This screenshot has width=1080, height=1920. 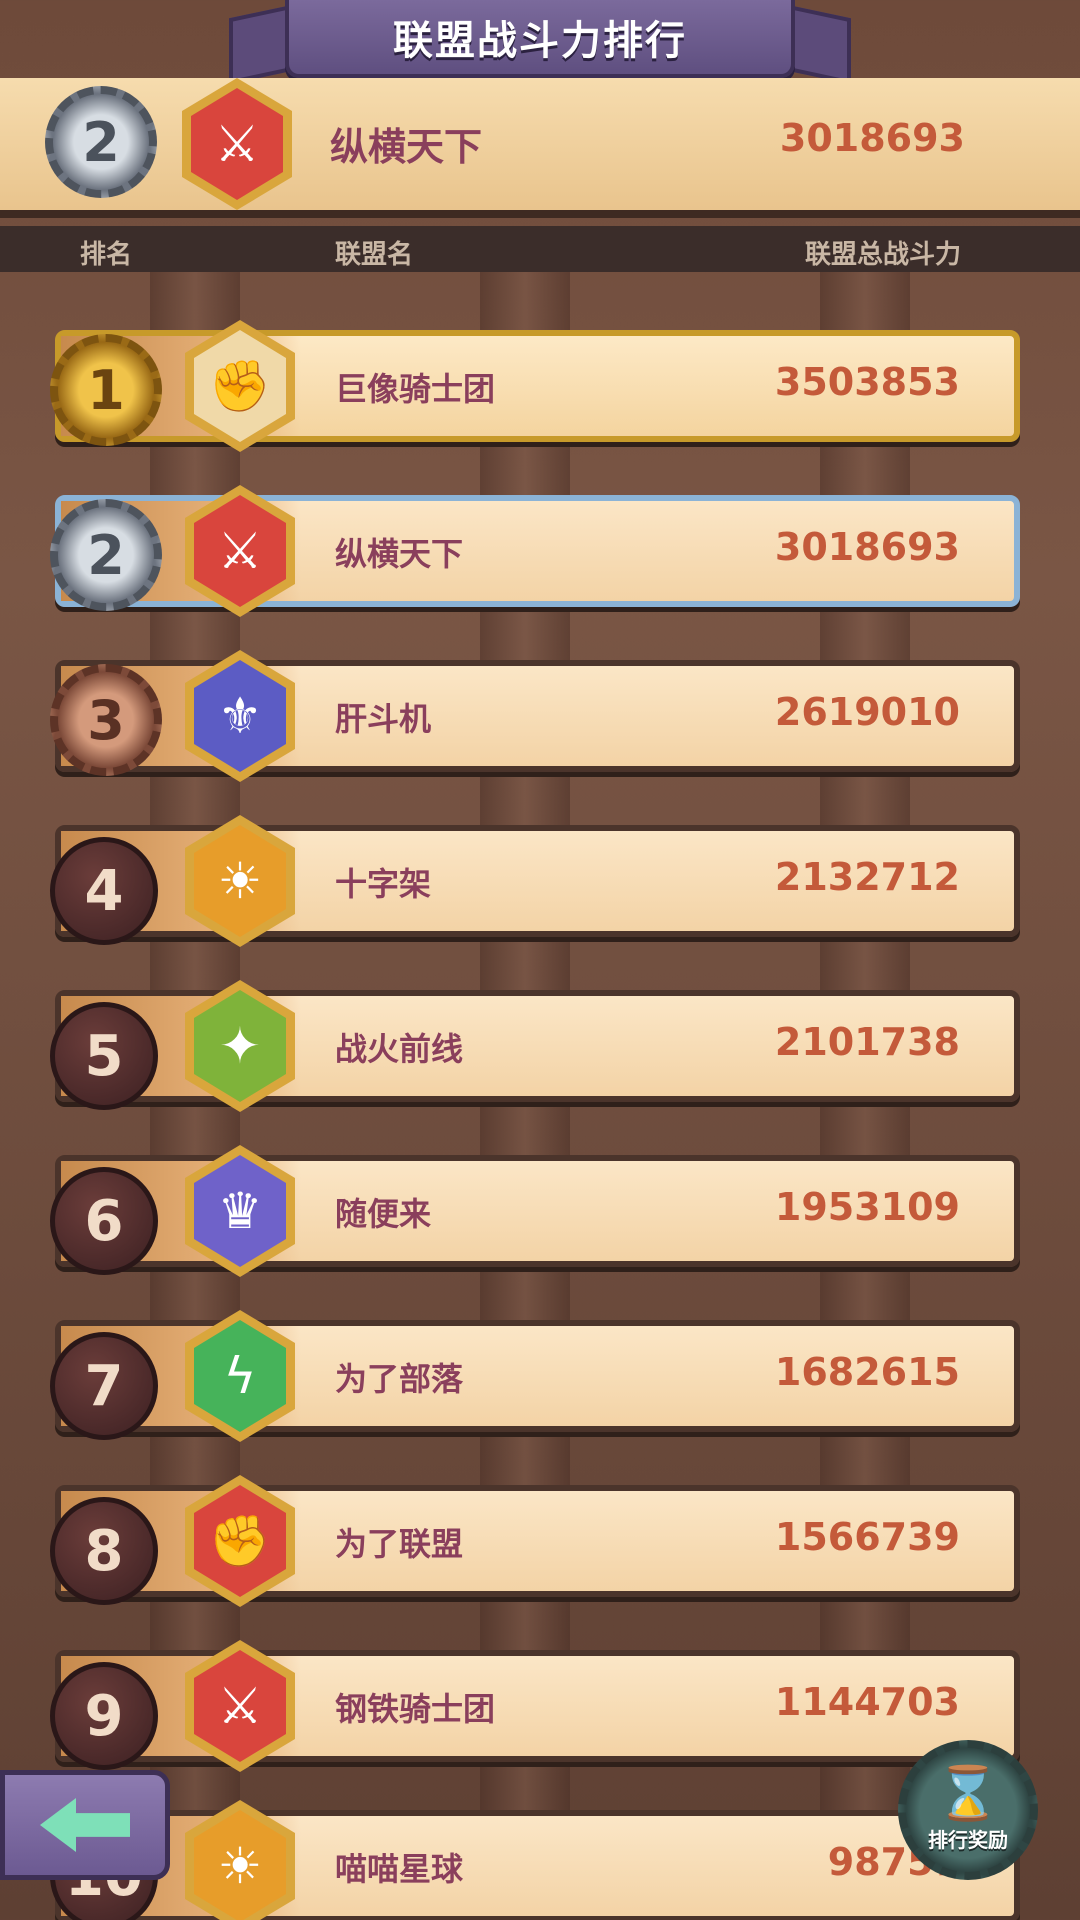 What do you see at coordinates (968, 1839) in the screenshot?
I see `reward-button-label: 排行奖励` at bounding box center [968, 1839].